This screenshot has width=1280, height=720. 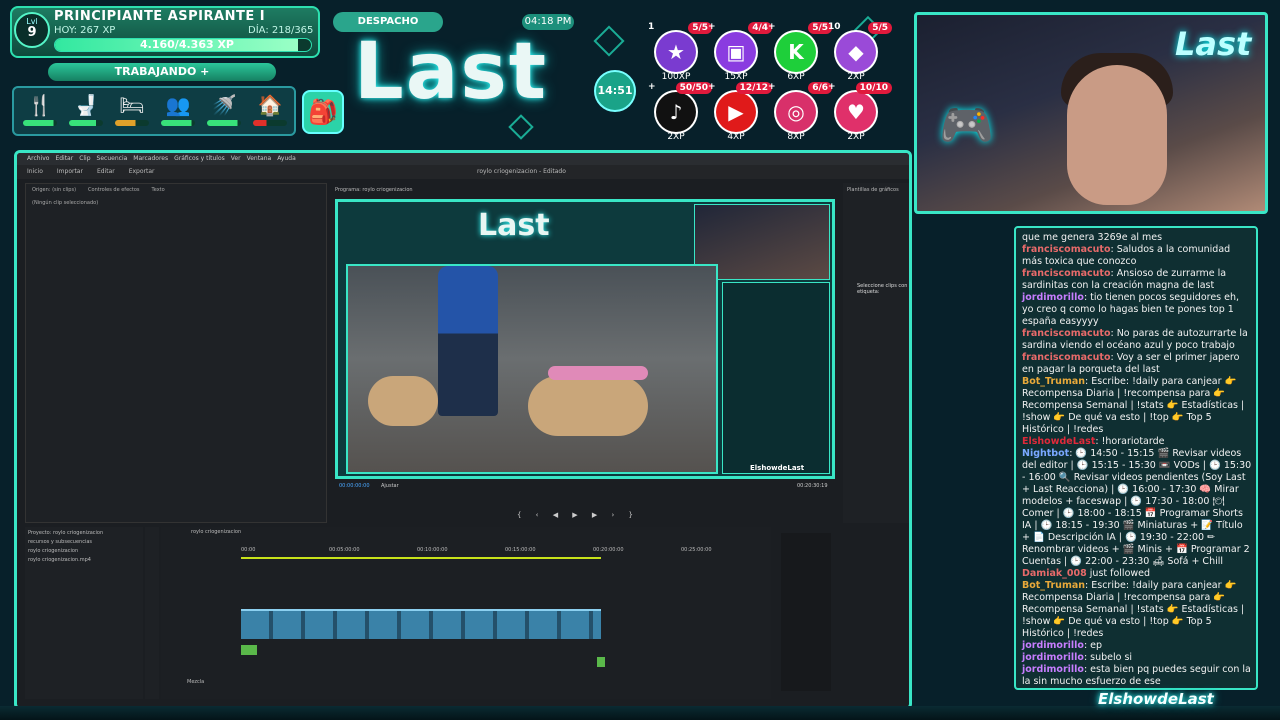 What do you see at coordinates (158, 190) in the screenshot?
I see `source-tab: Texto` at bounding box center [158, 190].